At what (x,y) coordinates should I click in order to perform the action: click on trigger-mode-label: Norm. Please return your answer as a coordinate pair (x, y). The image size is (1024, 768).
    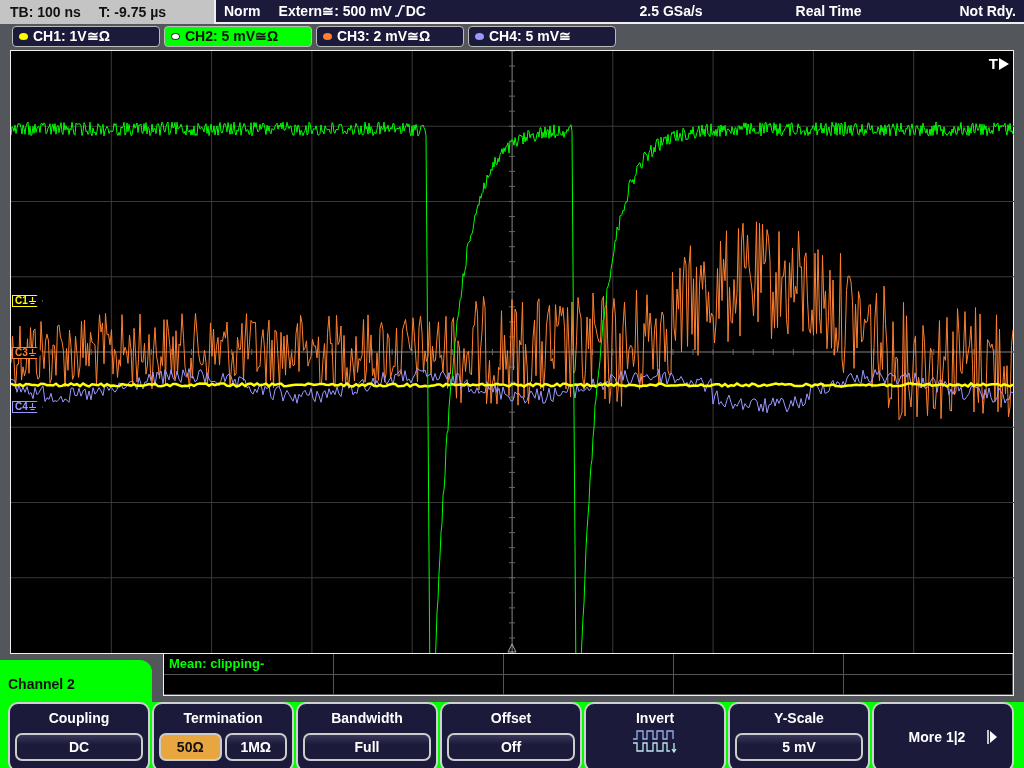
    Looking at the image, I should click on (242, 11).